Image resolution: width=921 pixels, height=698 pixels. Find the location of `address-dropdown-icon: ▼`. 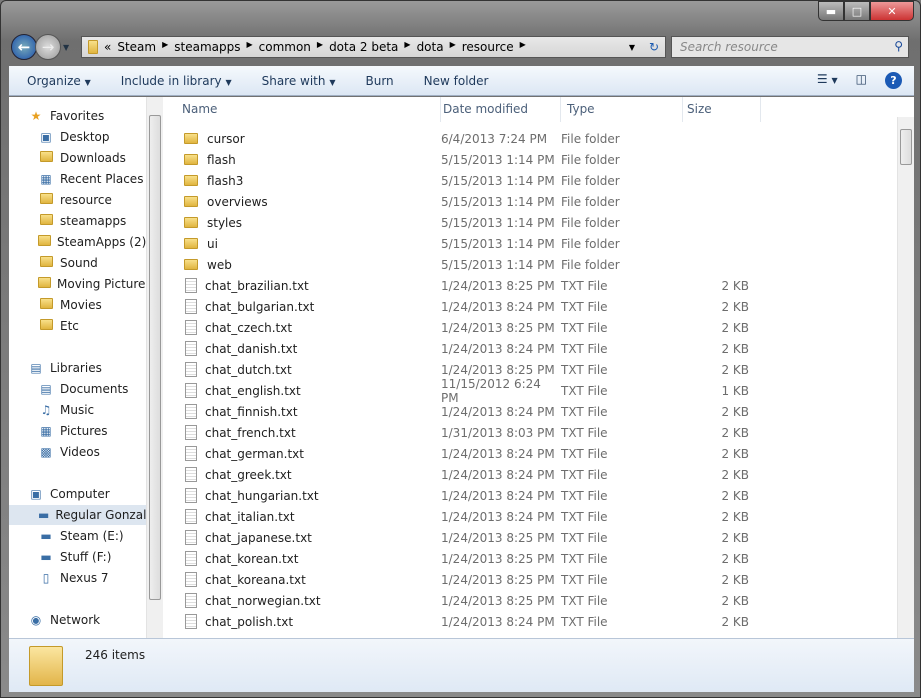

address-dropdown-icon: ▼ is located at coordinates (632, 47).